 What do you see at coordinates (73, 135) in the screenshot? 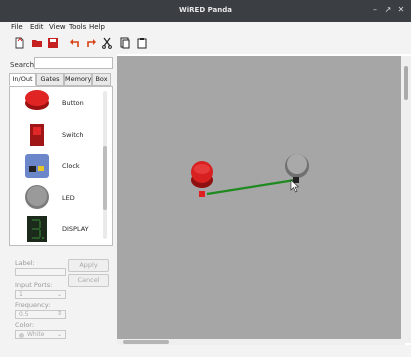
I see `palette-label: Switch` at bounding box center [73, 135].